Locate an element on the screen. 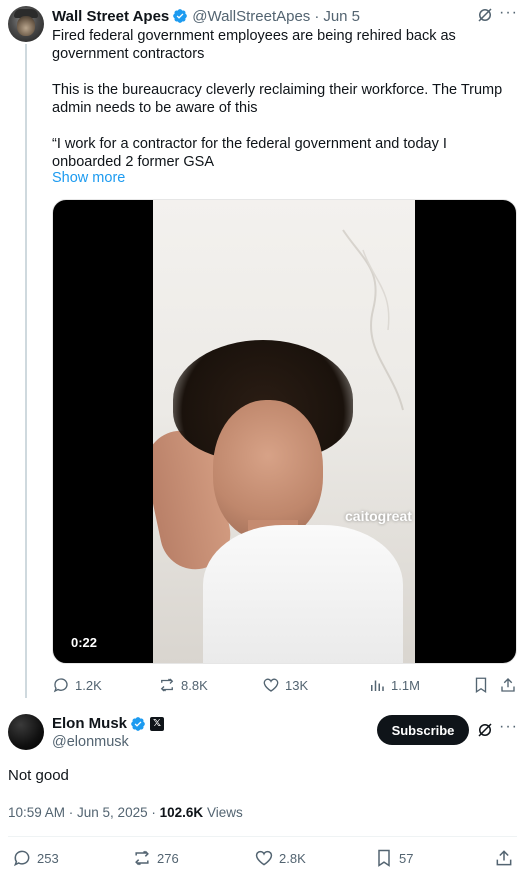  tweet-header: Elon Musk 𝕏 is located at coordinates (108, 723).